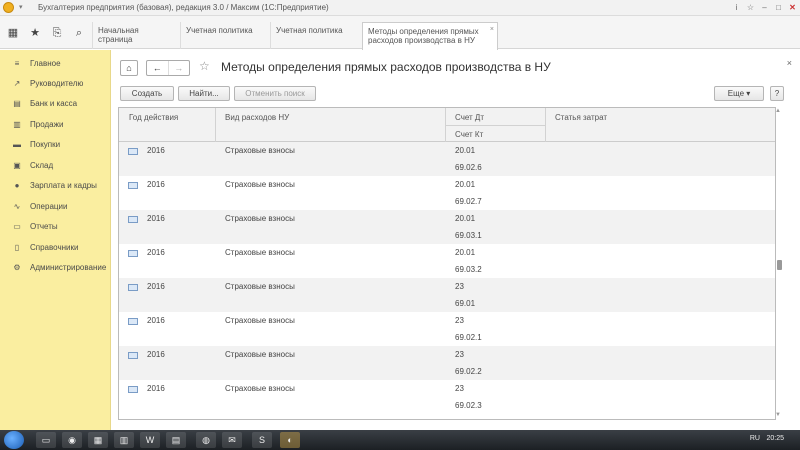  Describe the element at coordinates (789, 63) in the screenshot. I see `close-icon: ×` at that location.